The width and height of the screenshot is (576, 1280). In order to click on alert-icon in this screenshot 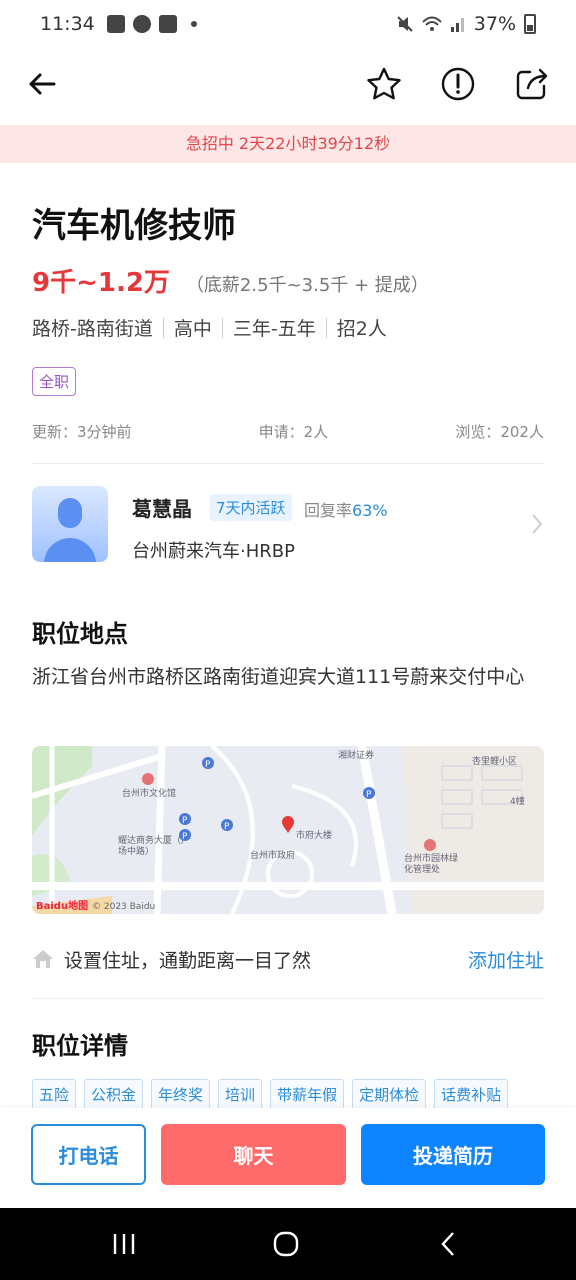, I will do `click(458, 84)`.